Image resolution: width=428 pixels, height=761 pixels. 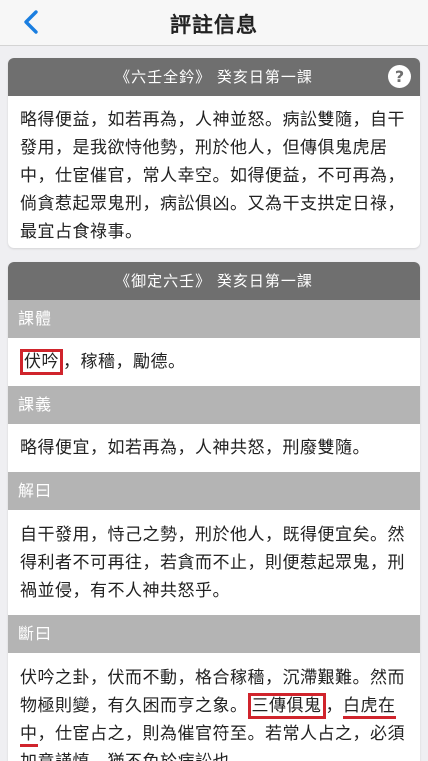 I want to click on page-title: 評註信息, so click(x=214, y=25).